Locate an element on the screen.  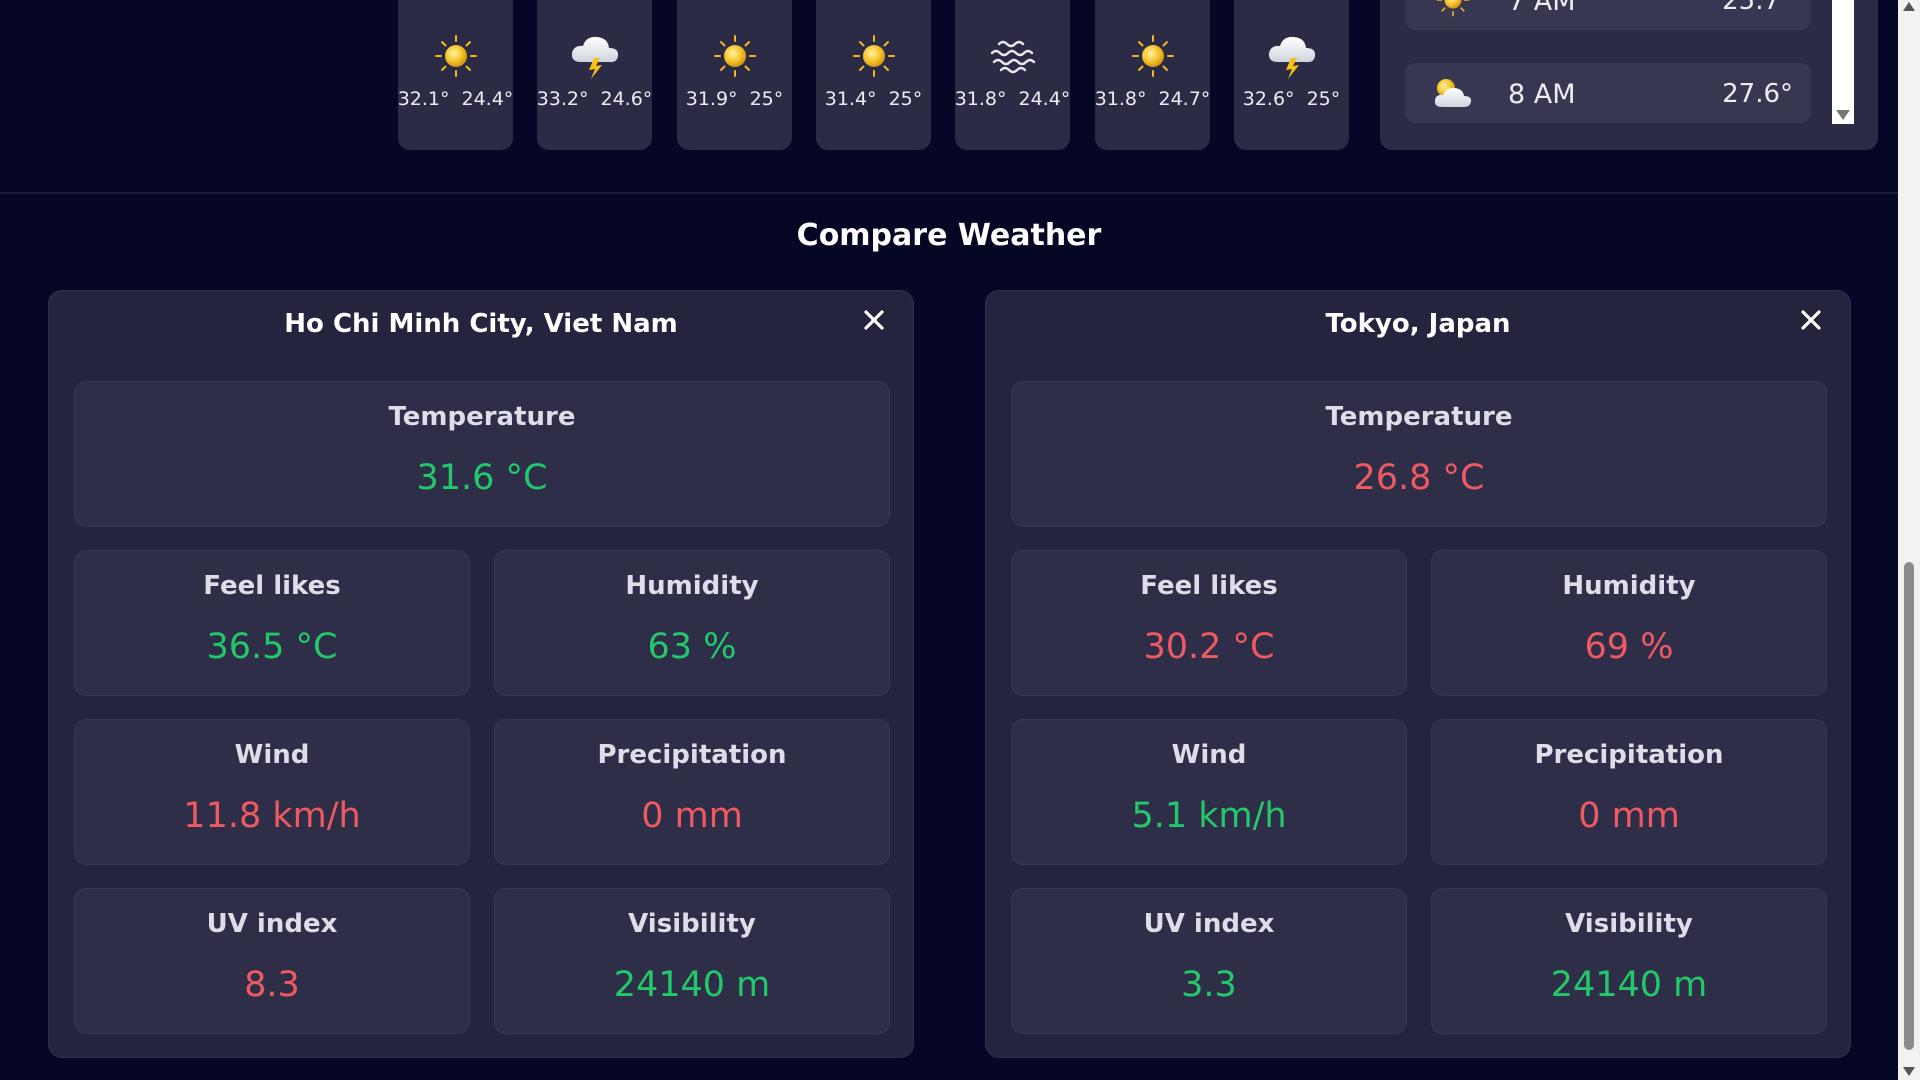
temperature-metric: Temperature 26.8 °C is located at coordinates (1419, 454).